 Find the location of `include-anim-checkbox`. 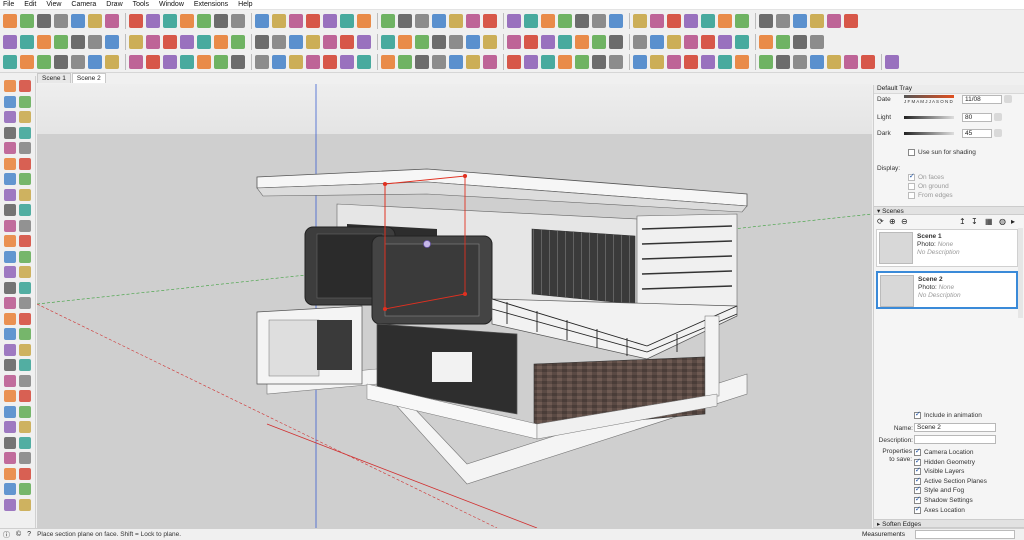

include-anim-checkbox is located at coordinates (917, 414).